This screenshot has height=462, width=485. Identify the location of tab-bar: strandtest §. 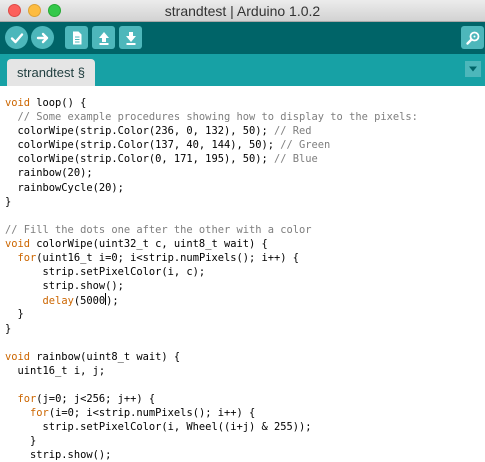
(242, 70).